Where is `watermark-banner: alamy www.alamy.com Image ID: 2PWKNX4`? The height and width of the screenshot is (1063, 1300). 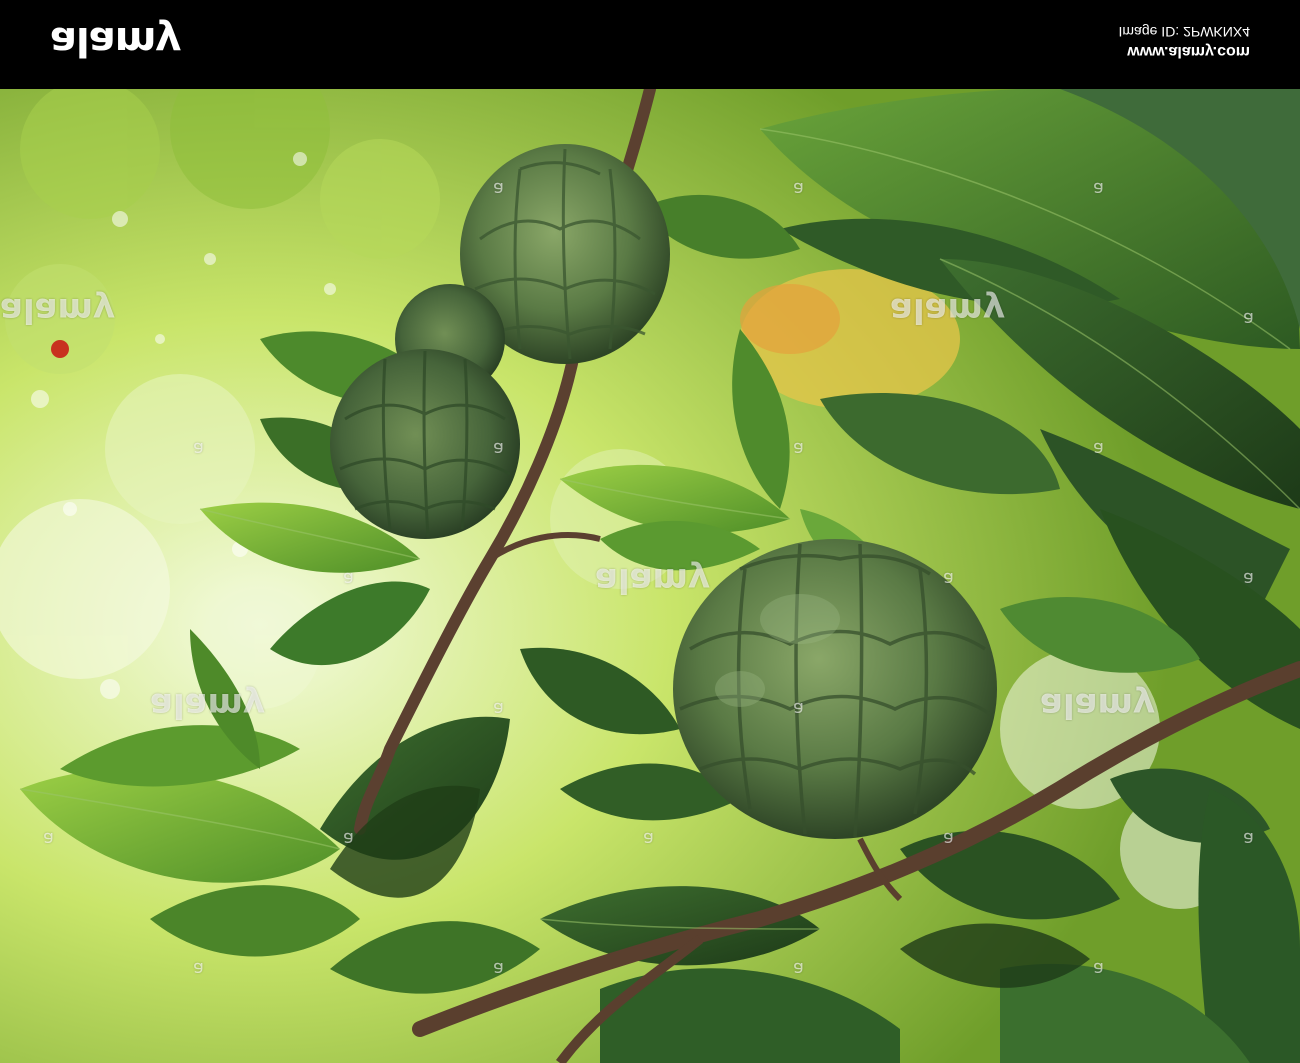 watermark-banner: alamy www.alamy.com Image ID: 2PWKNX4 is located at coordinates (650, 44).